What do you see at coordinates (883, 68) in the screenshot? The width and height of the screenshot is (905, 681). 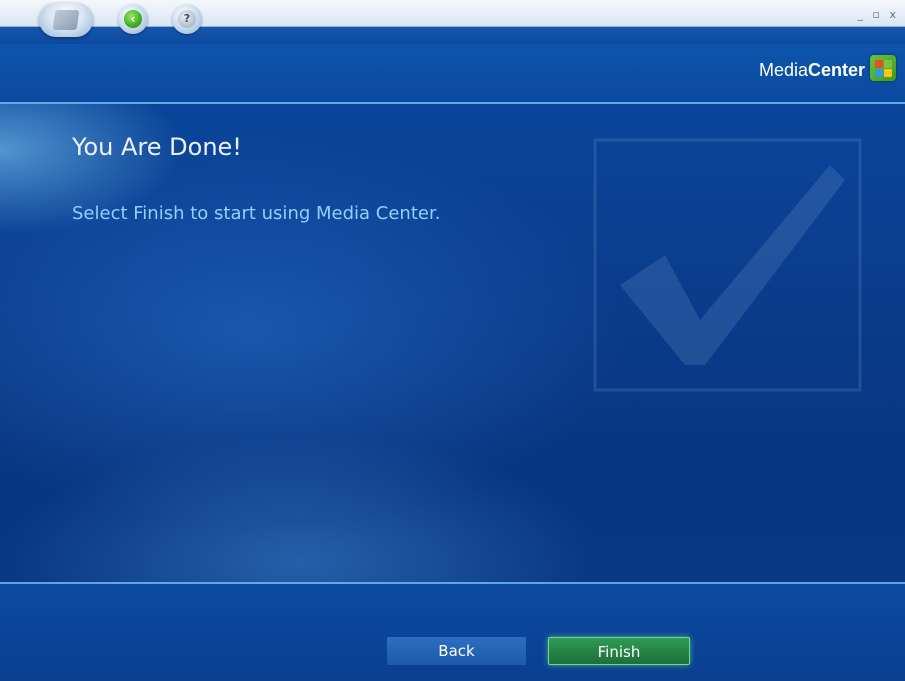 I see `windows-logo-icon` at bounding box center [883, 68].